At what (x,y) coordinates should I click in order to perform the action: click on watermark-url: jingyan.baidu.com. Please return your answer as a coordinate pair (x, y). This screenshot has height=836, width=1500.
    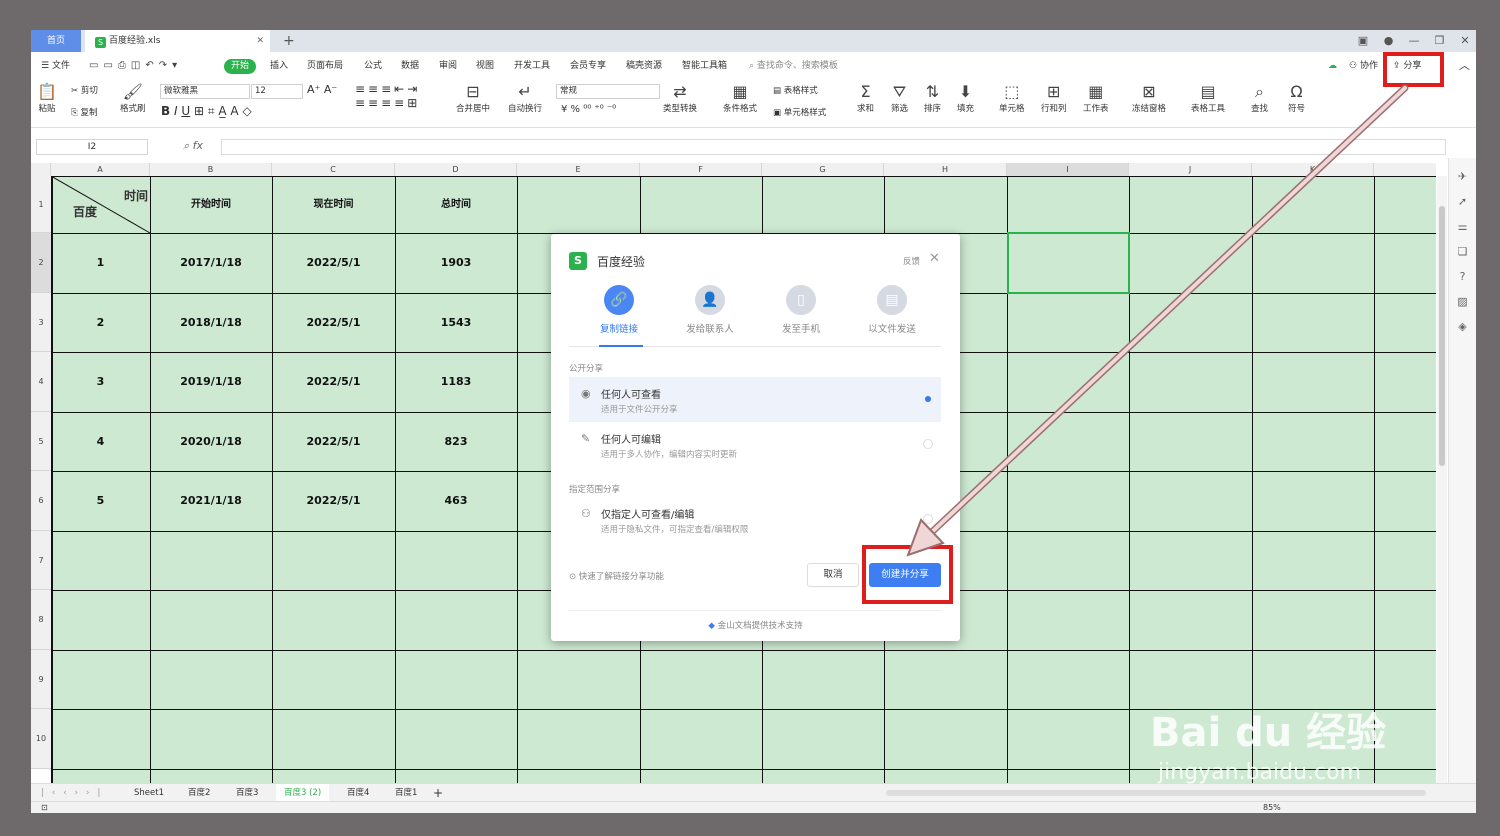
    Looking at the image, I should click on (1260, 772).